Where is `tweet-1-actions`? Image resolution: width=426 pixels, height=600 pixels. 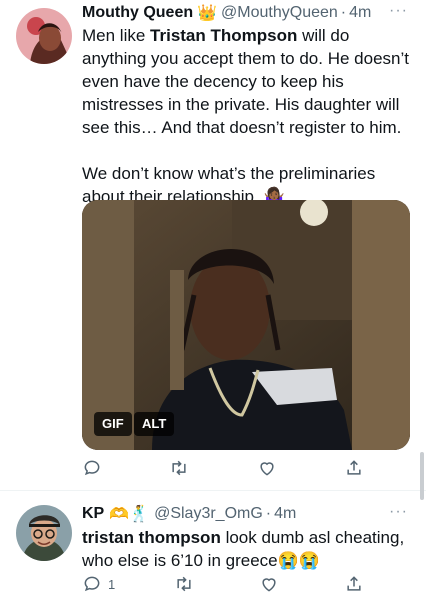
tweet-1-actions is located at coordinates (223, 468).